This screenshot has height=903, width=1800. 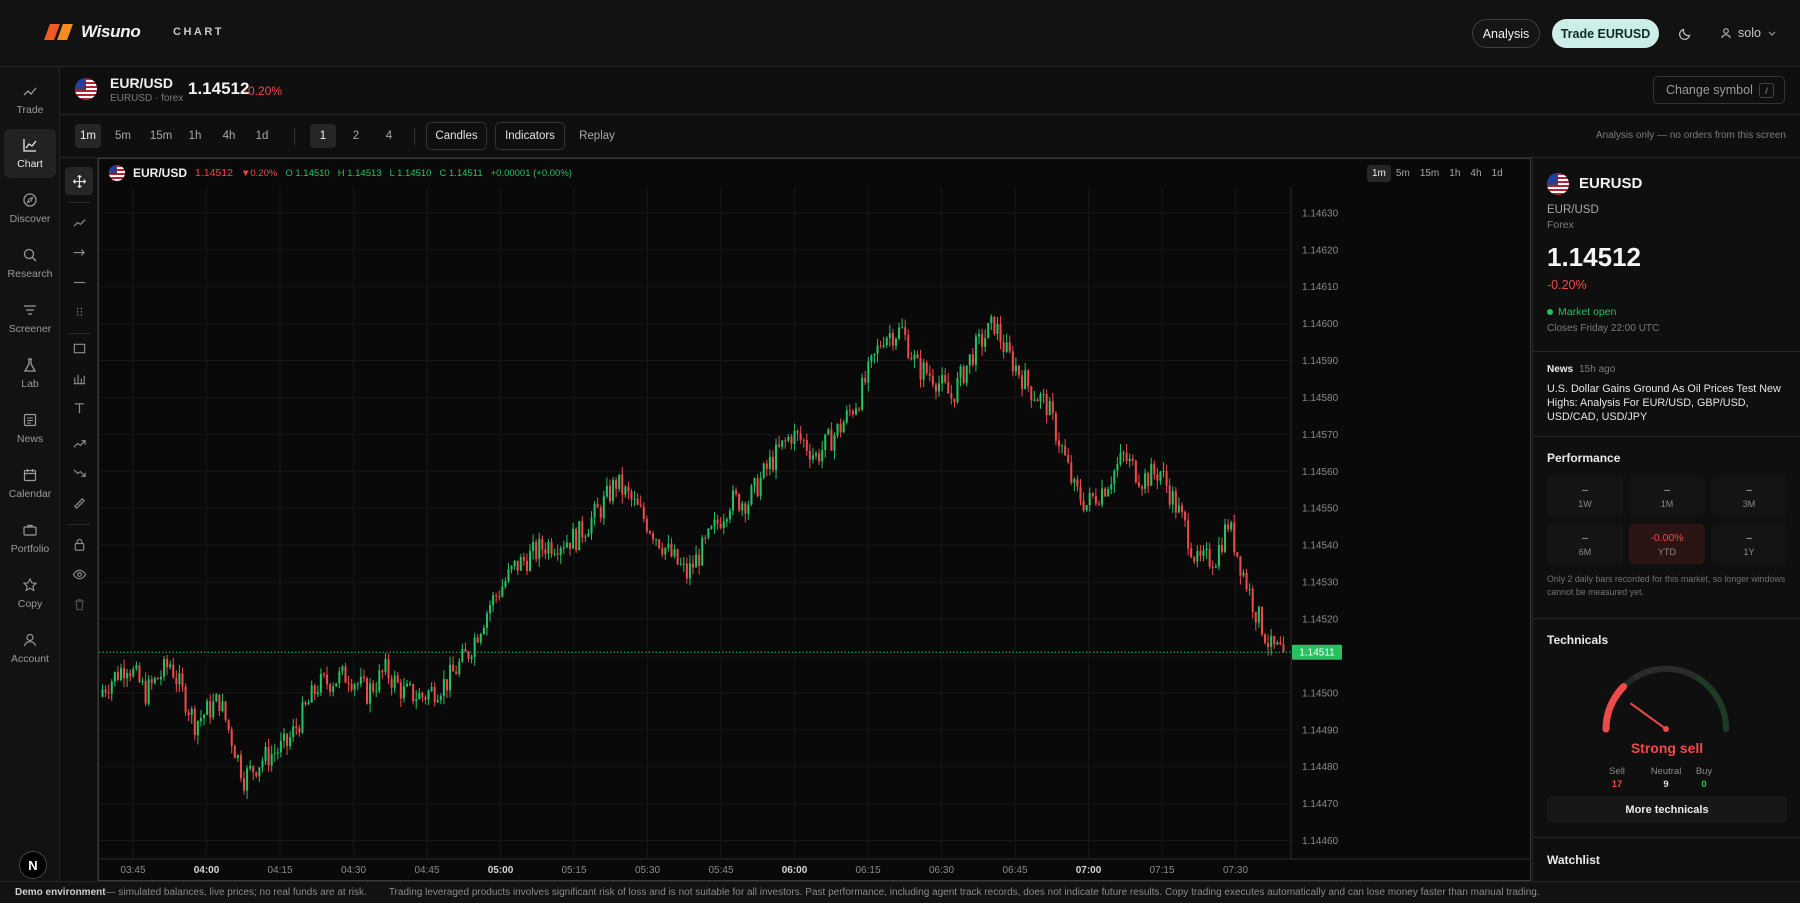 What do you see at coordinates (1320, 767) in the screenshot?
I see `y-tick-label: 1.14480` at bounding box center [1320, 767].